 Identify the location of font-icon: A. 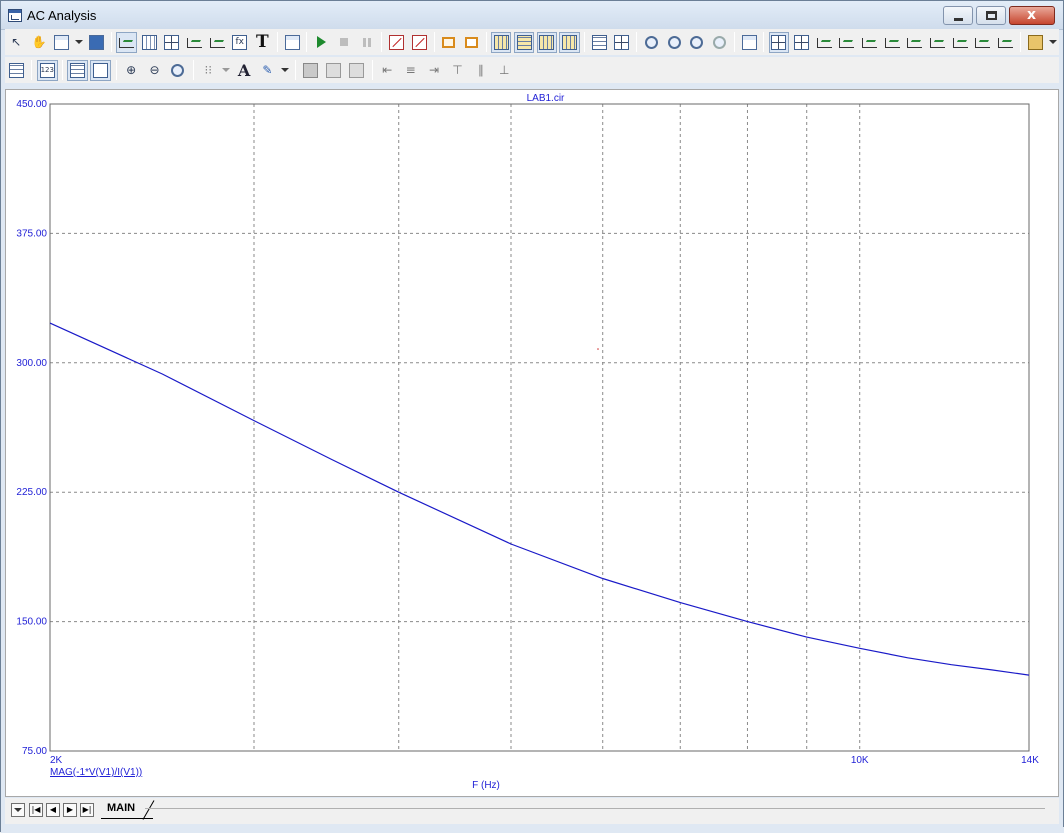
(244, 70).